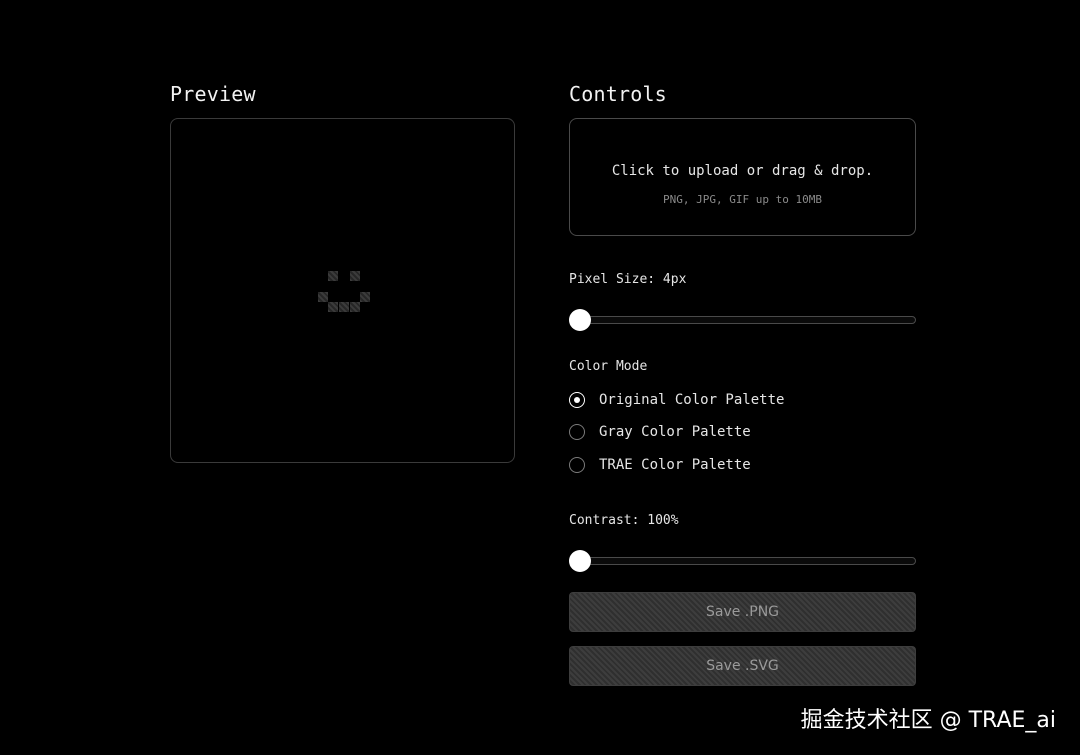 This screenshot has width=1080, height=755. What do you see at coordinates (675, 465) in the screenshot?
I see `radio-label: TRAE Color Palette` at bounding box center [675, 465].